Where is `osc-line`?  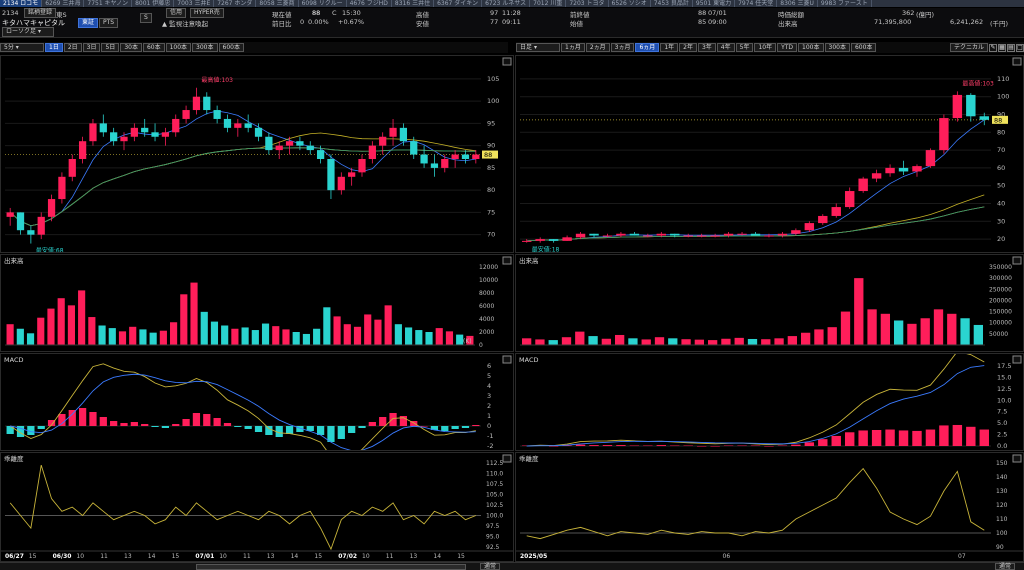
osc-line is located at coordinates (242, 507).